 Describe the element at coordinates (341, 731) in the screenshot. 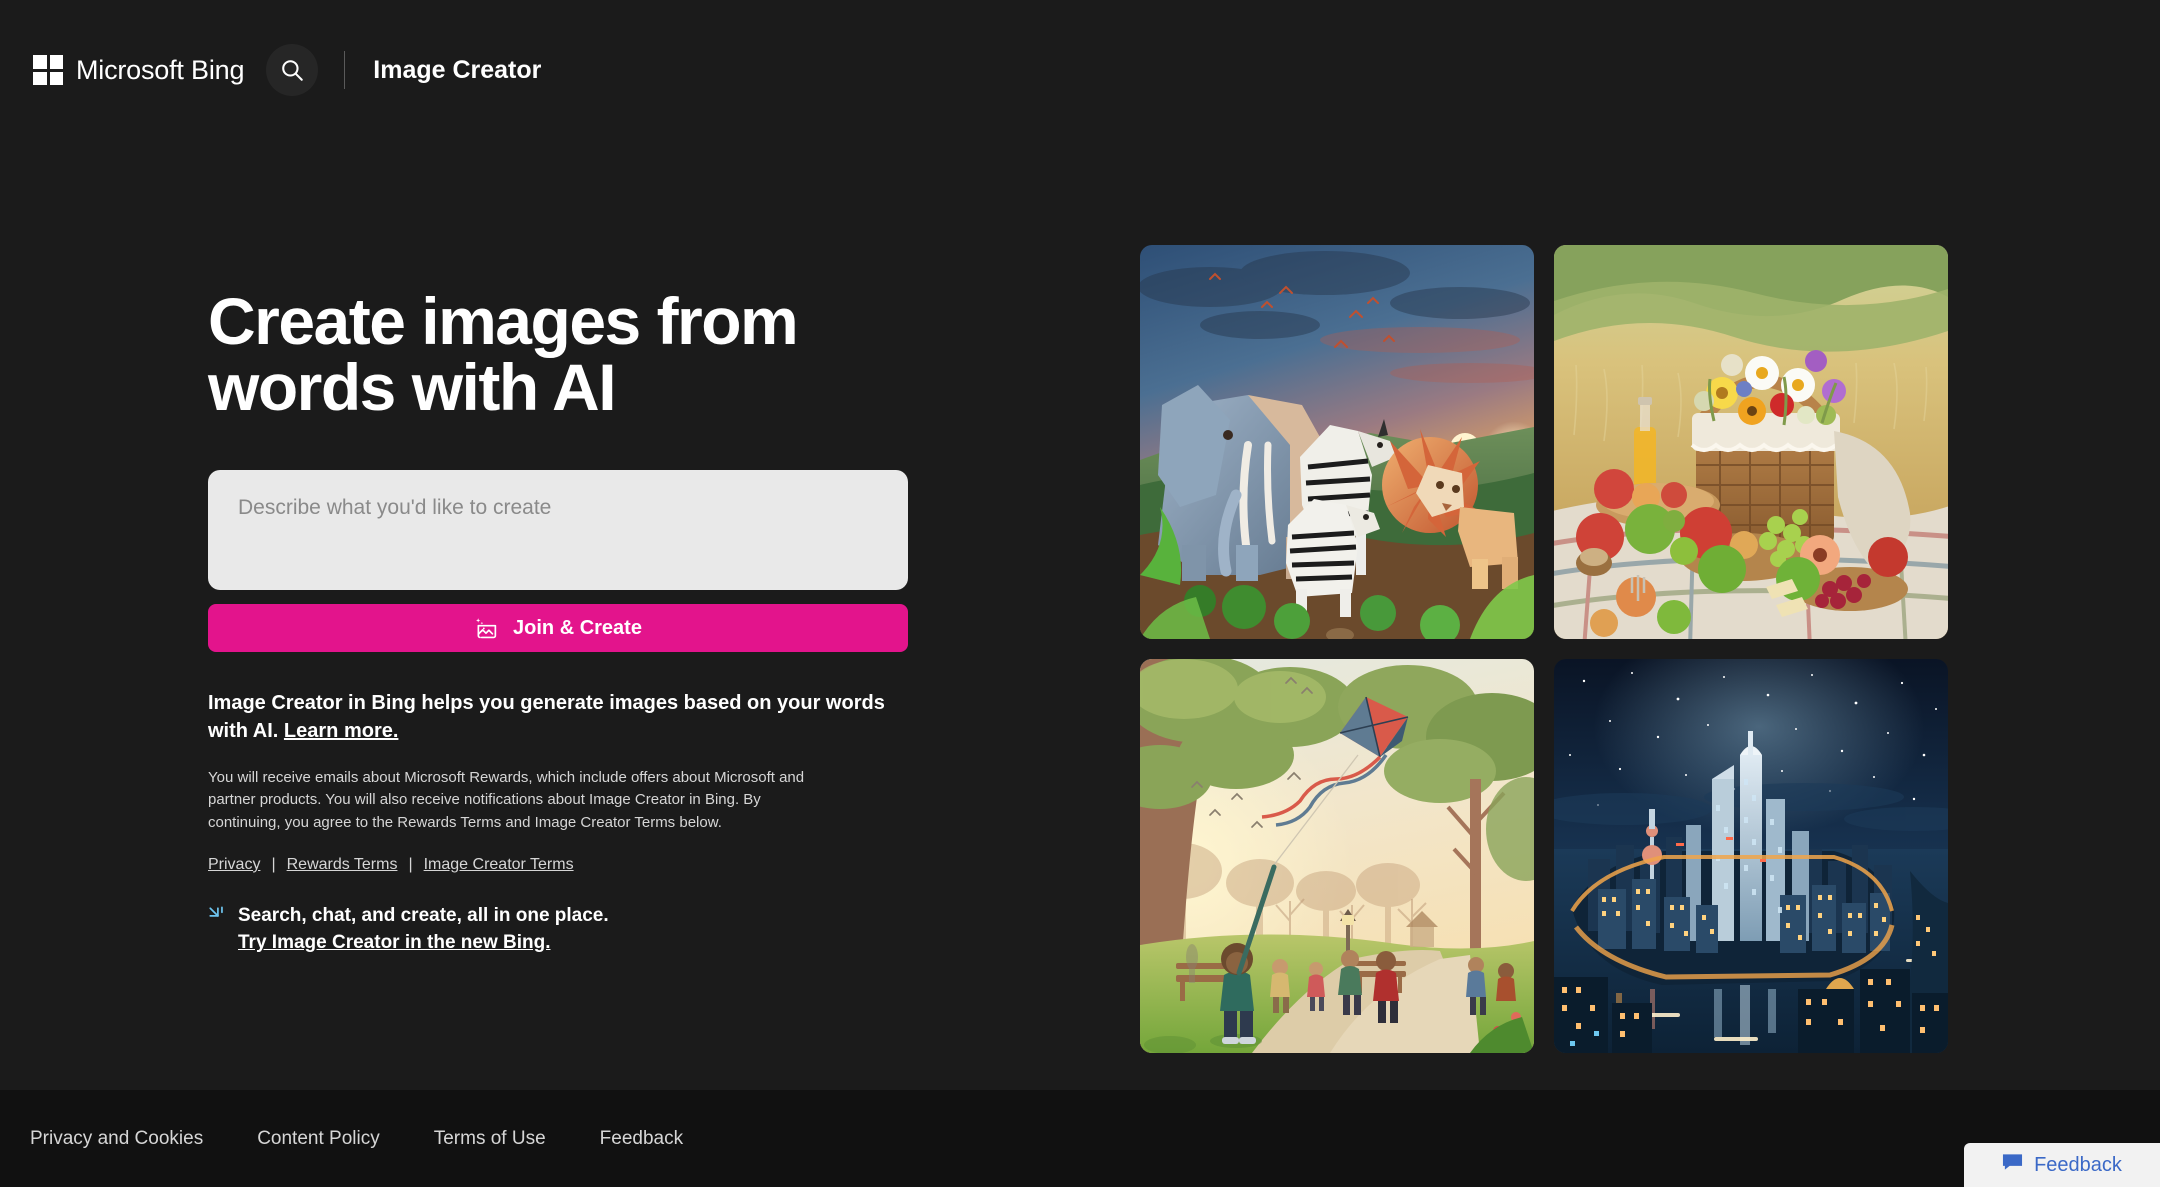

I see `learn-more-link: Learn more.` at that location.